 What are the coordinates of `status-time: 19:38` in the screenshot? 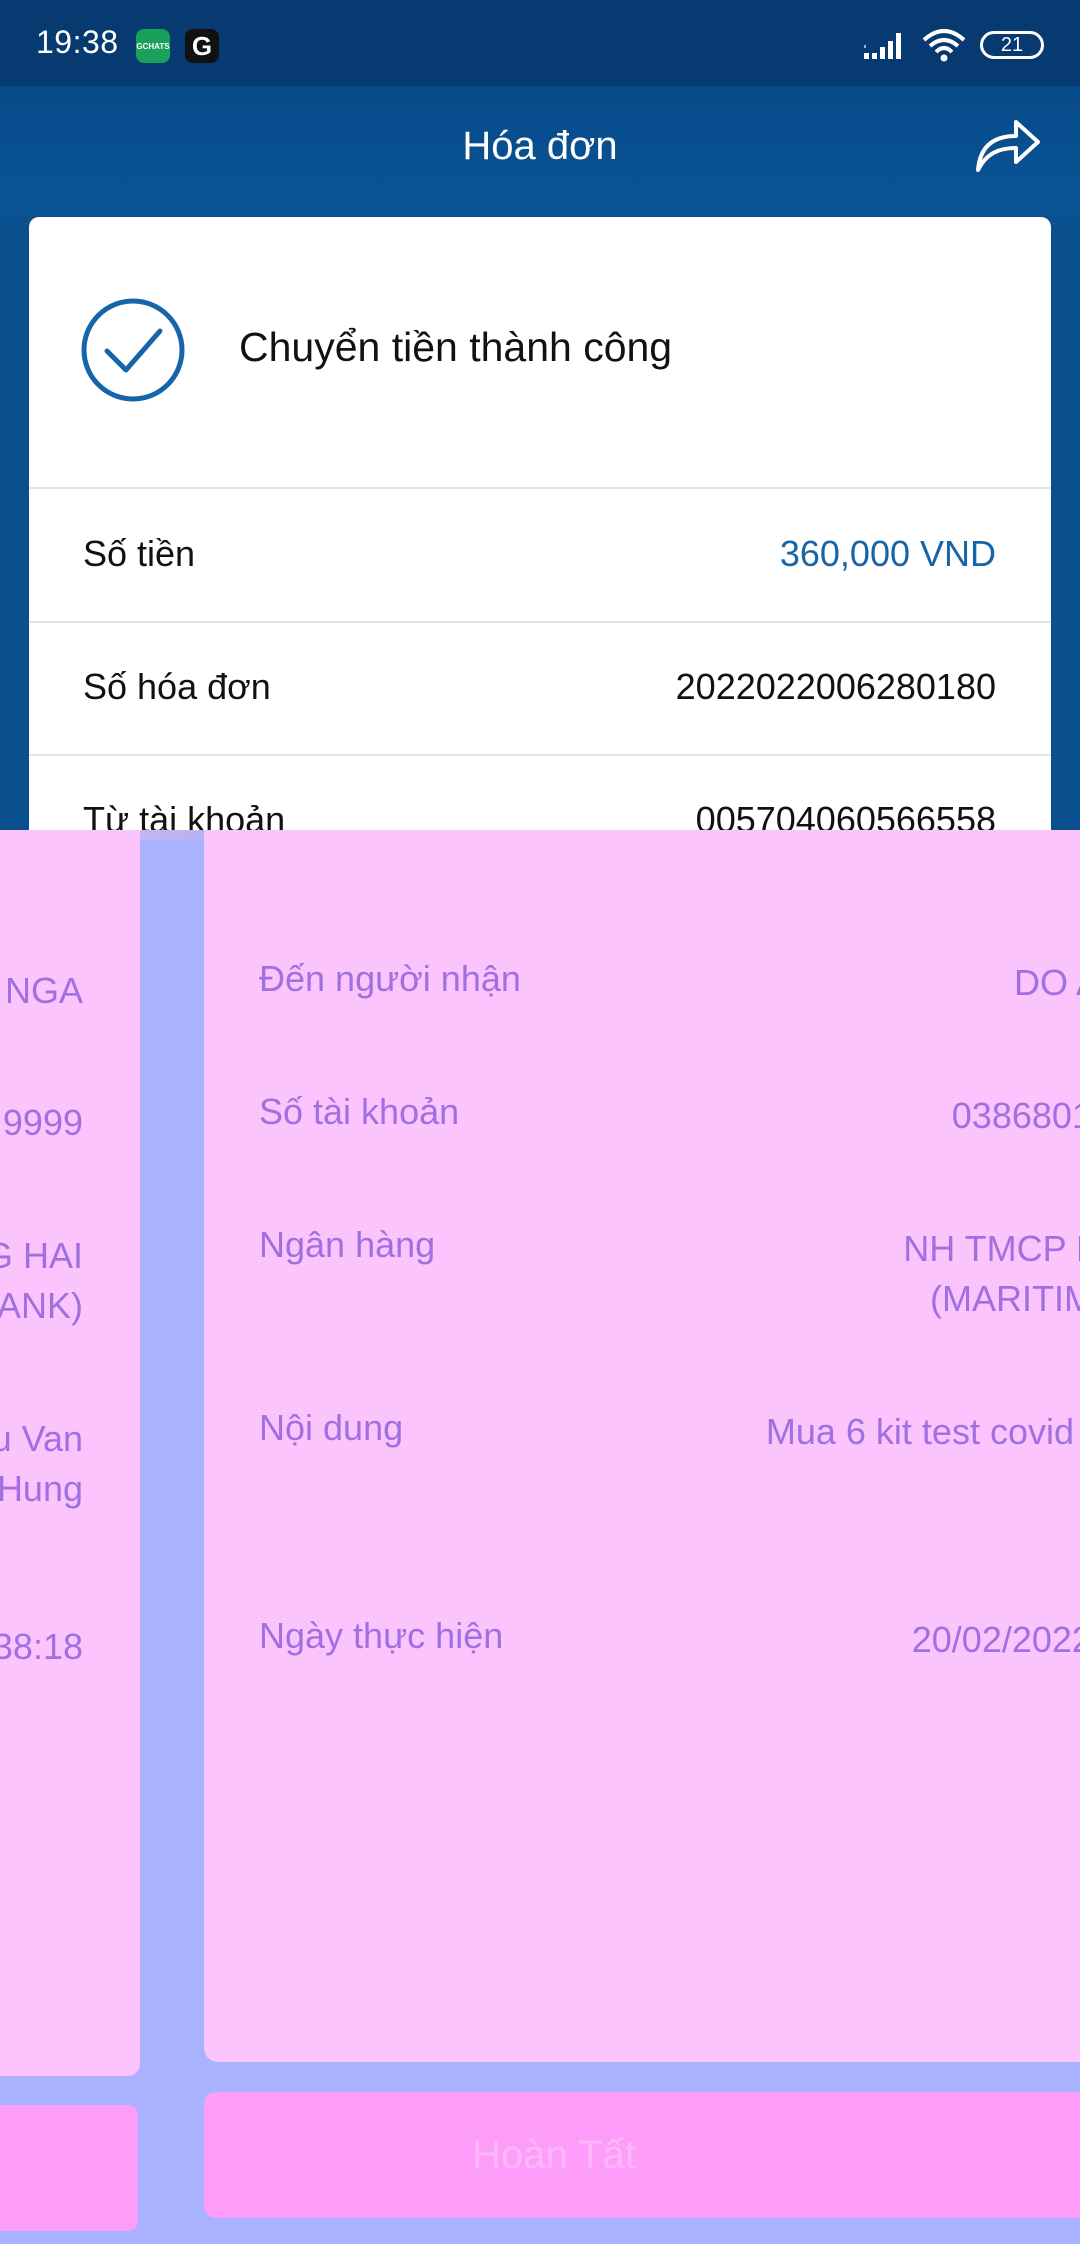 It's located at (77, 42).